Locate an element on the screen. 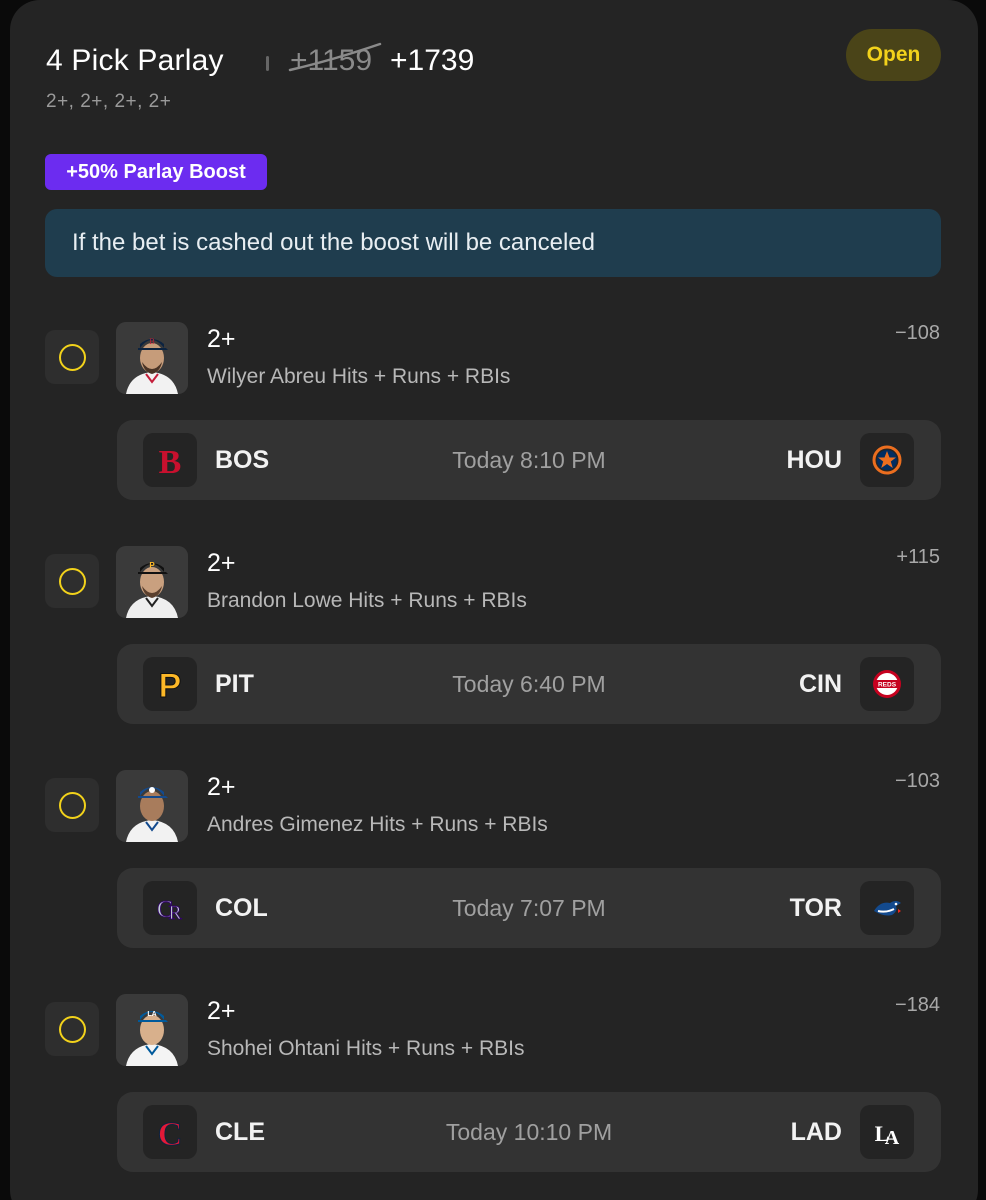 This screenshot has height=1200, width=986. player-headshot-avatar: LA is located at coordinates (152, 1030).